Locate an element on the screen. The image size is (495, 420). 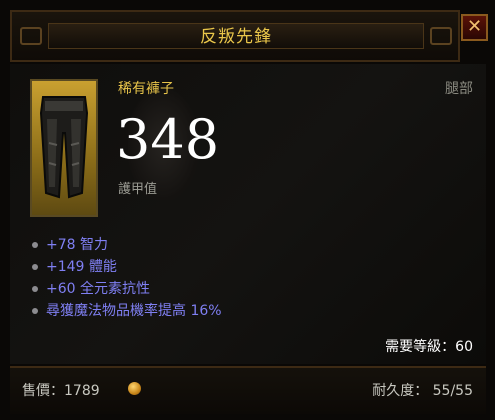
affix-item: +149 體能 is located at coordinates (127, 267).